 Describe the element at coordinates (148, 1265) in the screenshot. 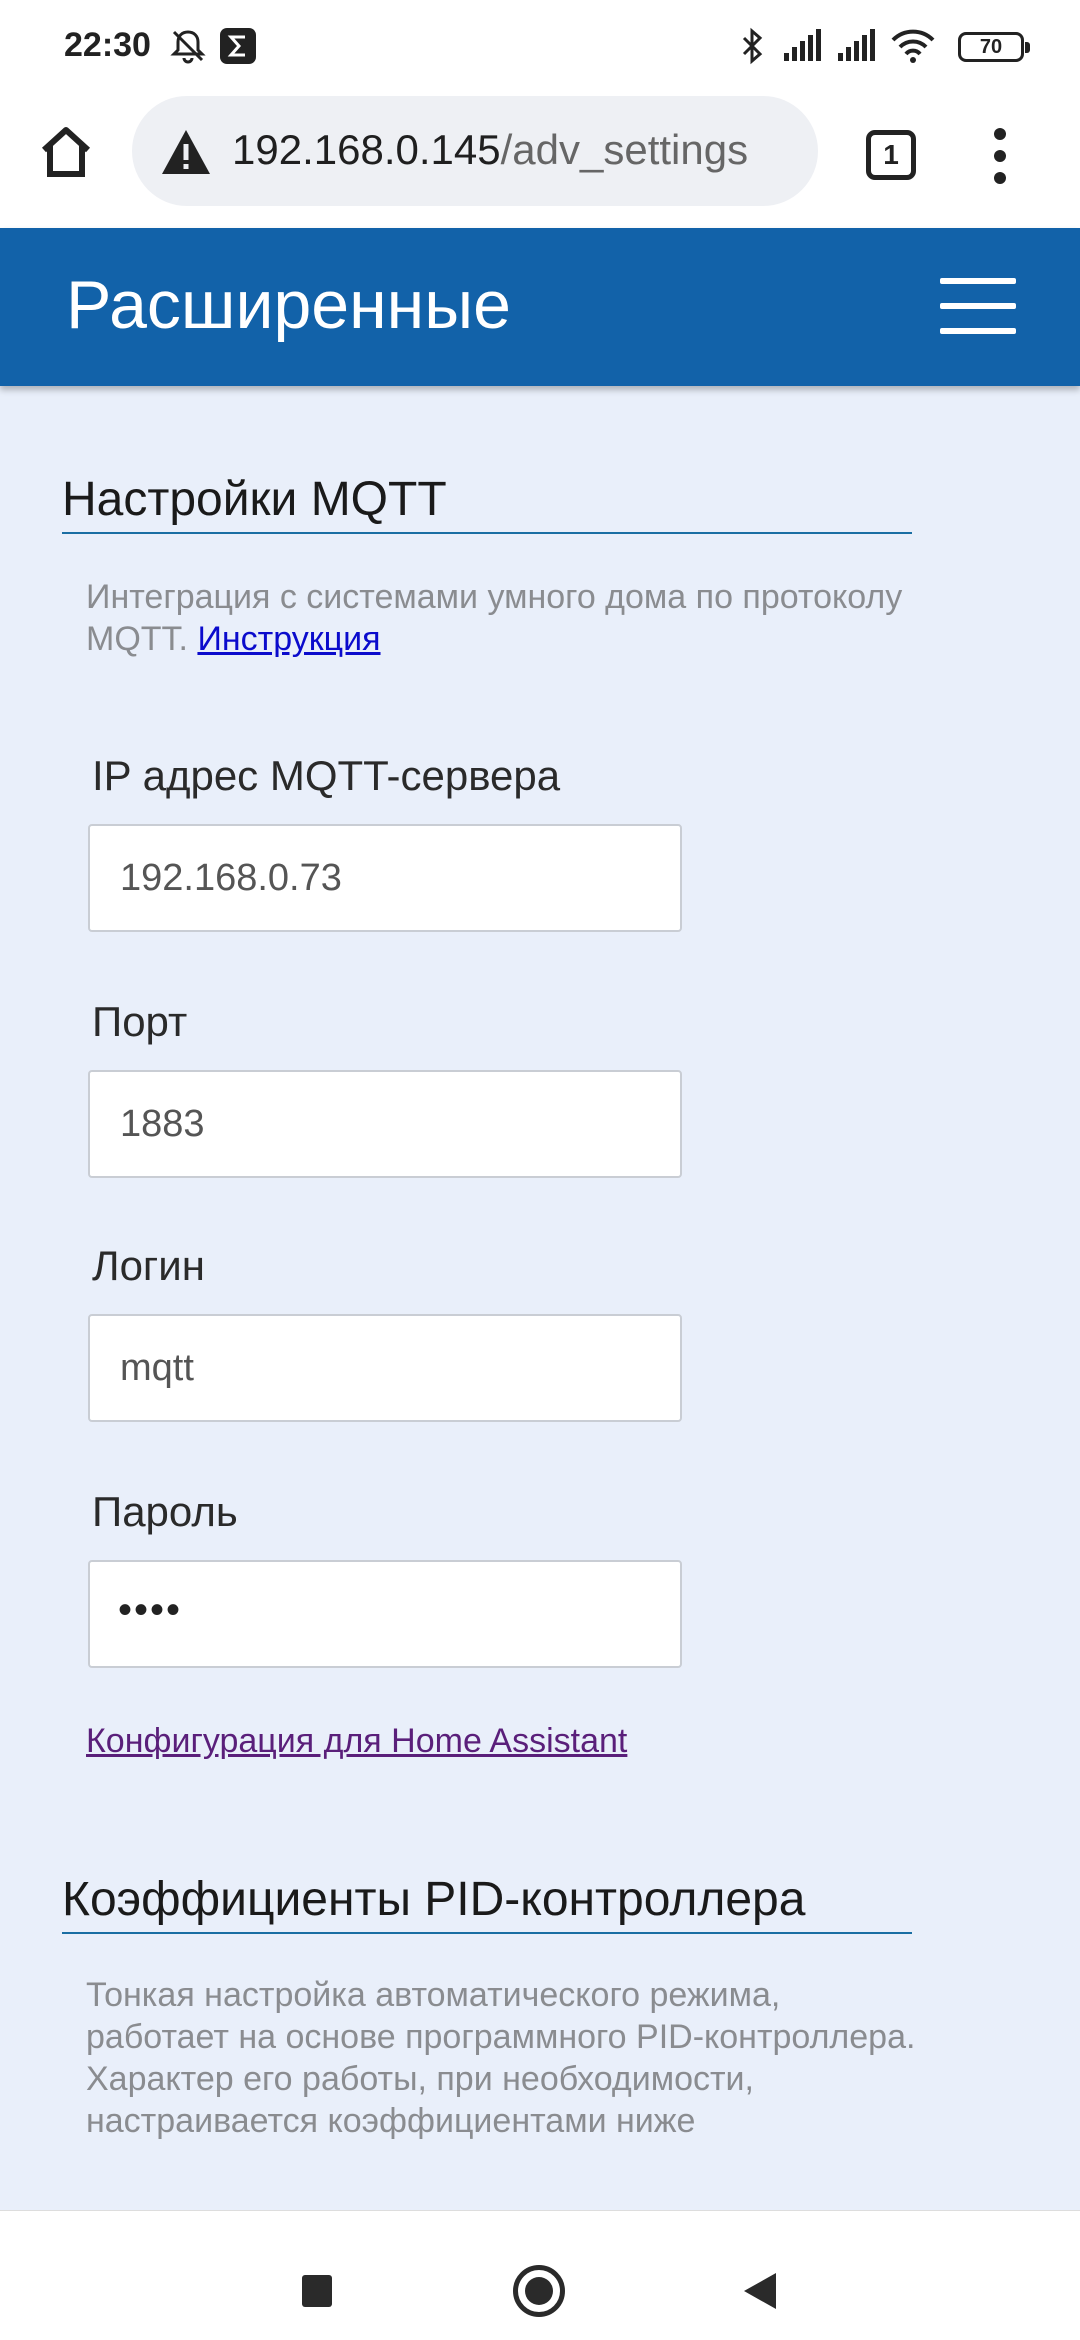

I see `login-label: Логин` at that location.